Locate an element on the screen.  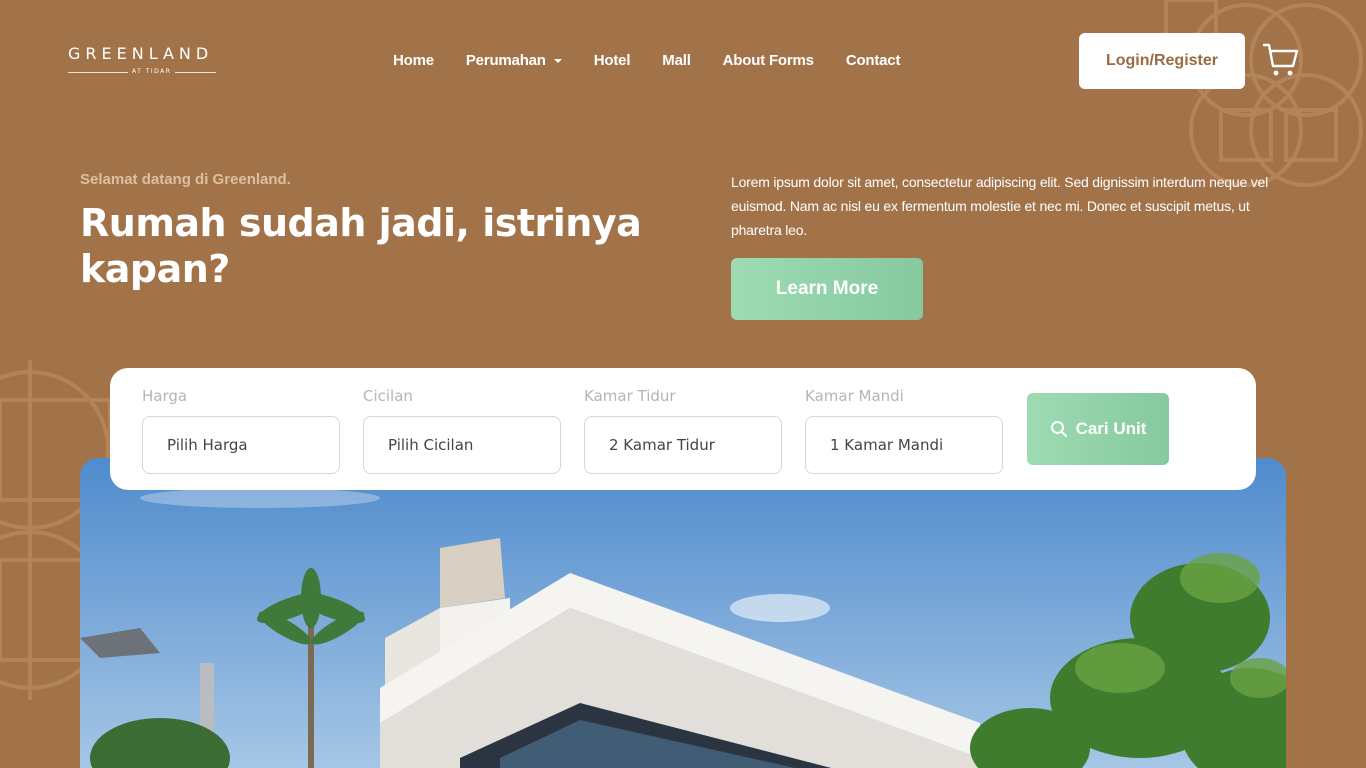
nav-item-contact: Contact is located at coordinates (873, 61).